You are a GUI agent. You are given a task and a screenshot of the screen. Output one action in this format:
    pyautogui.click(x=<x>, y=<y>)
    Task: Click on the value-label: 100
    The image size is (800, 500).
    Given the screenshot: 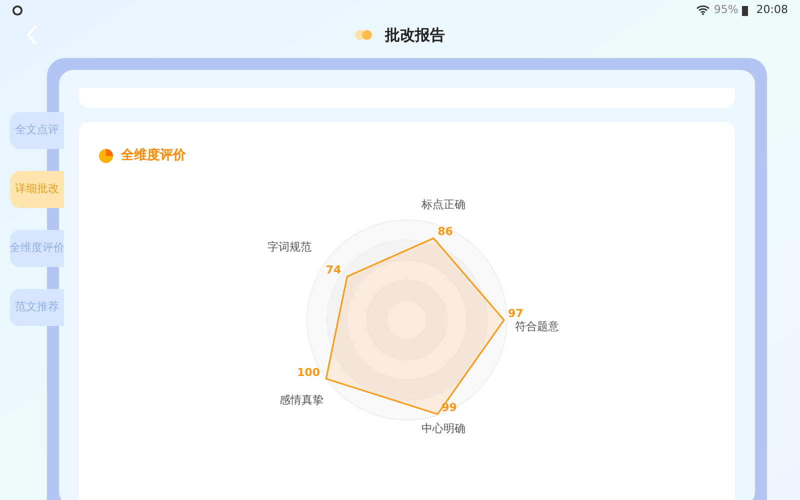 What is the action you would take?
    pyautogui.click(x=308, y=371)
    